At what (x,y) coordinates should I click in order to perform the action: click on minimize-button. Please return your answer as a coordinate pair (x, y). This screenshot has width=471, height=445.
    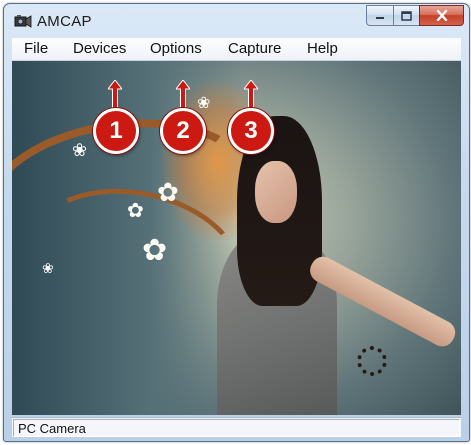
    Looking at the image, I should click on (379, 15).